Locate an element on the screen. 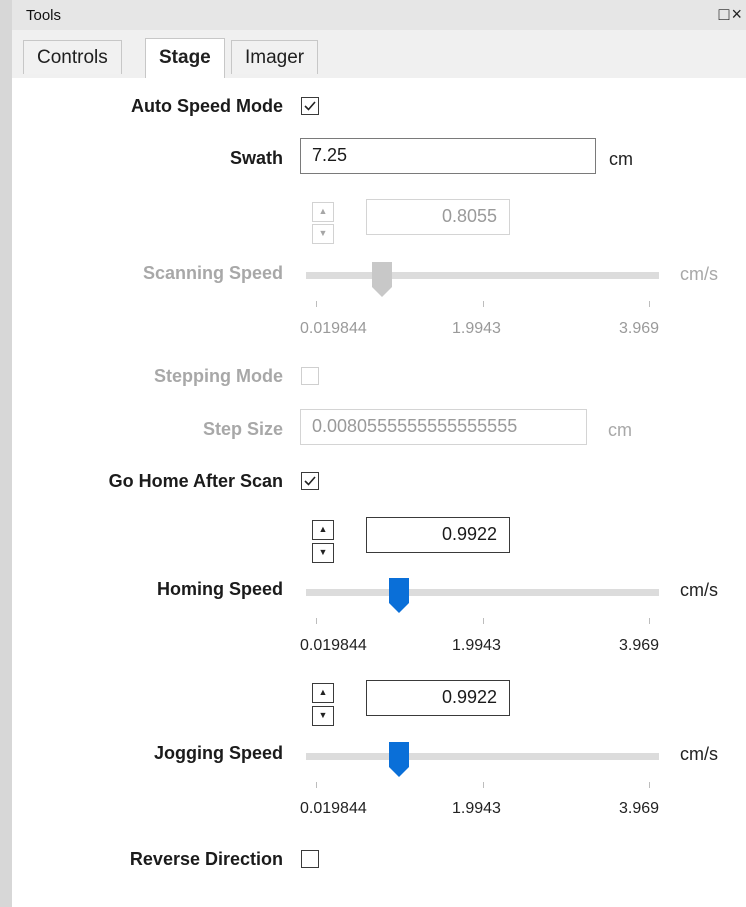  go-home-after-scan-checkbox is located at coordinates (310, 481).